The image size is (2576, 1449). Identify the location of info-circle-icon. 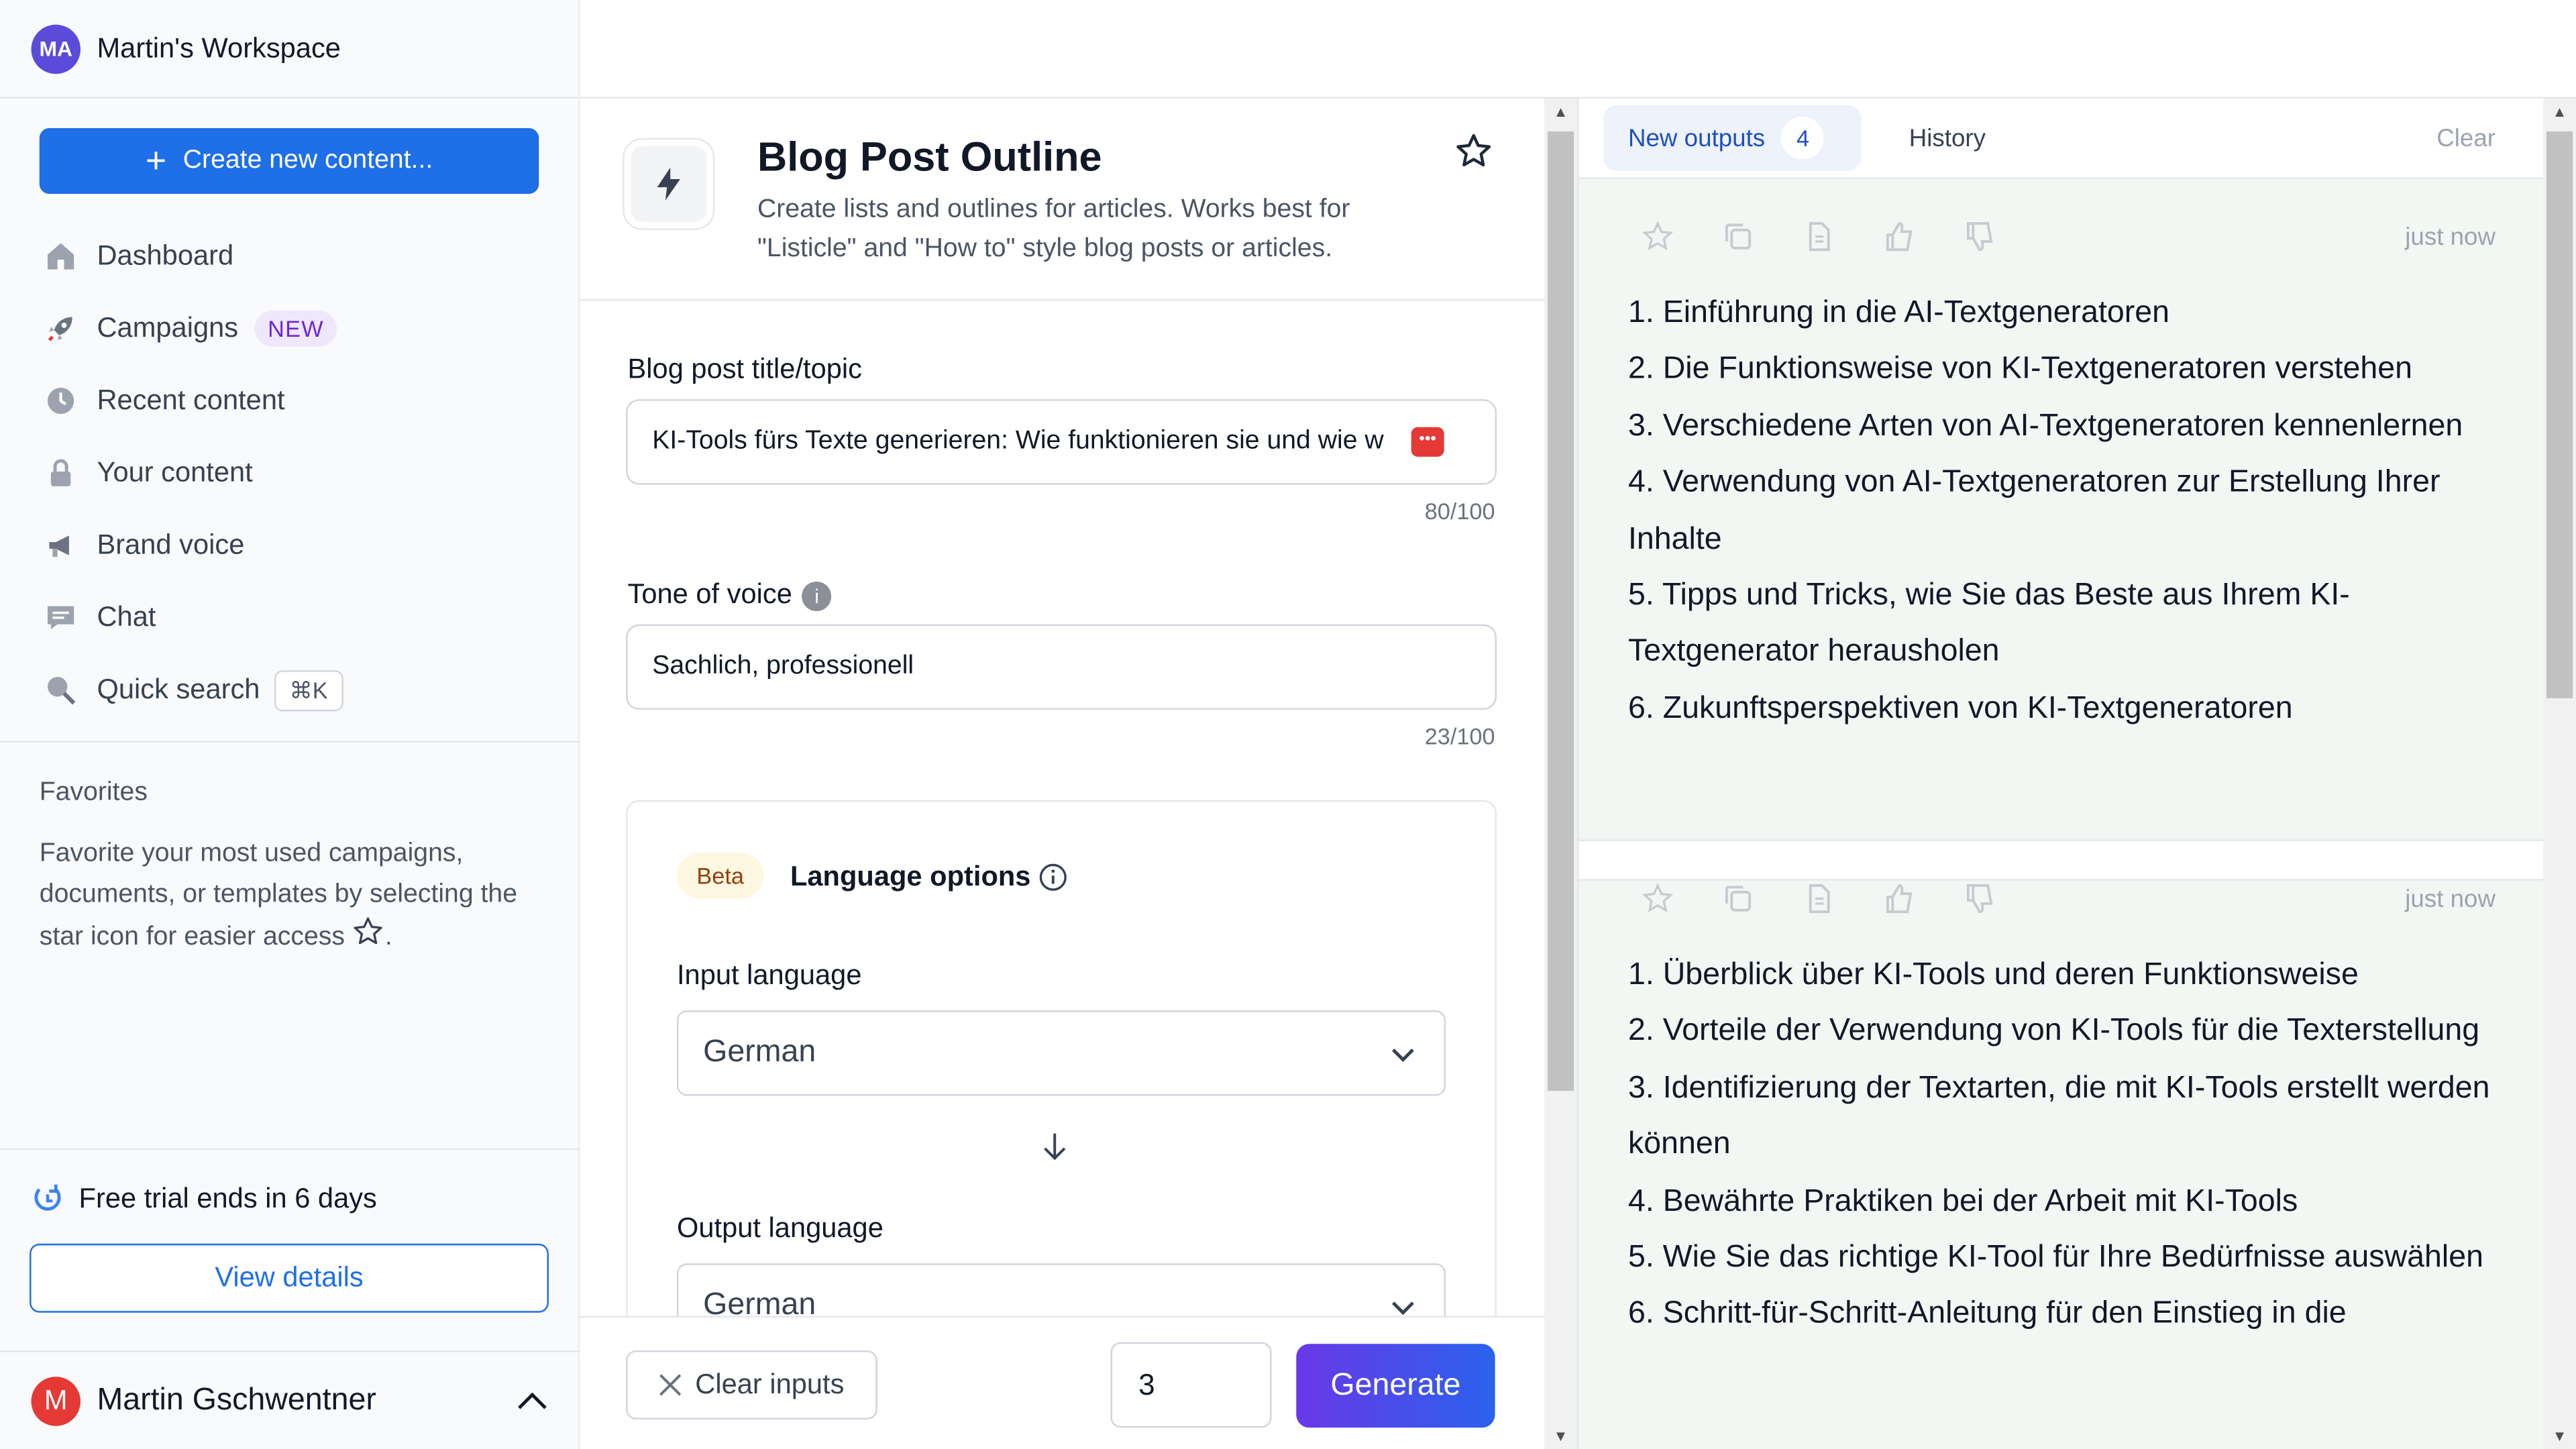
(1053, 881).